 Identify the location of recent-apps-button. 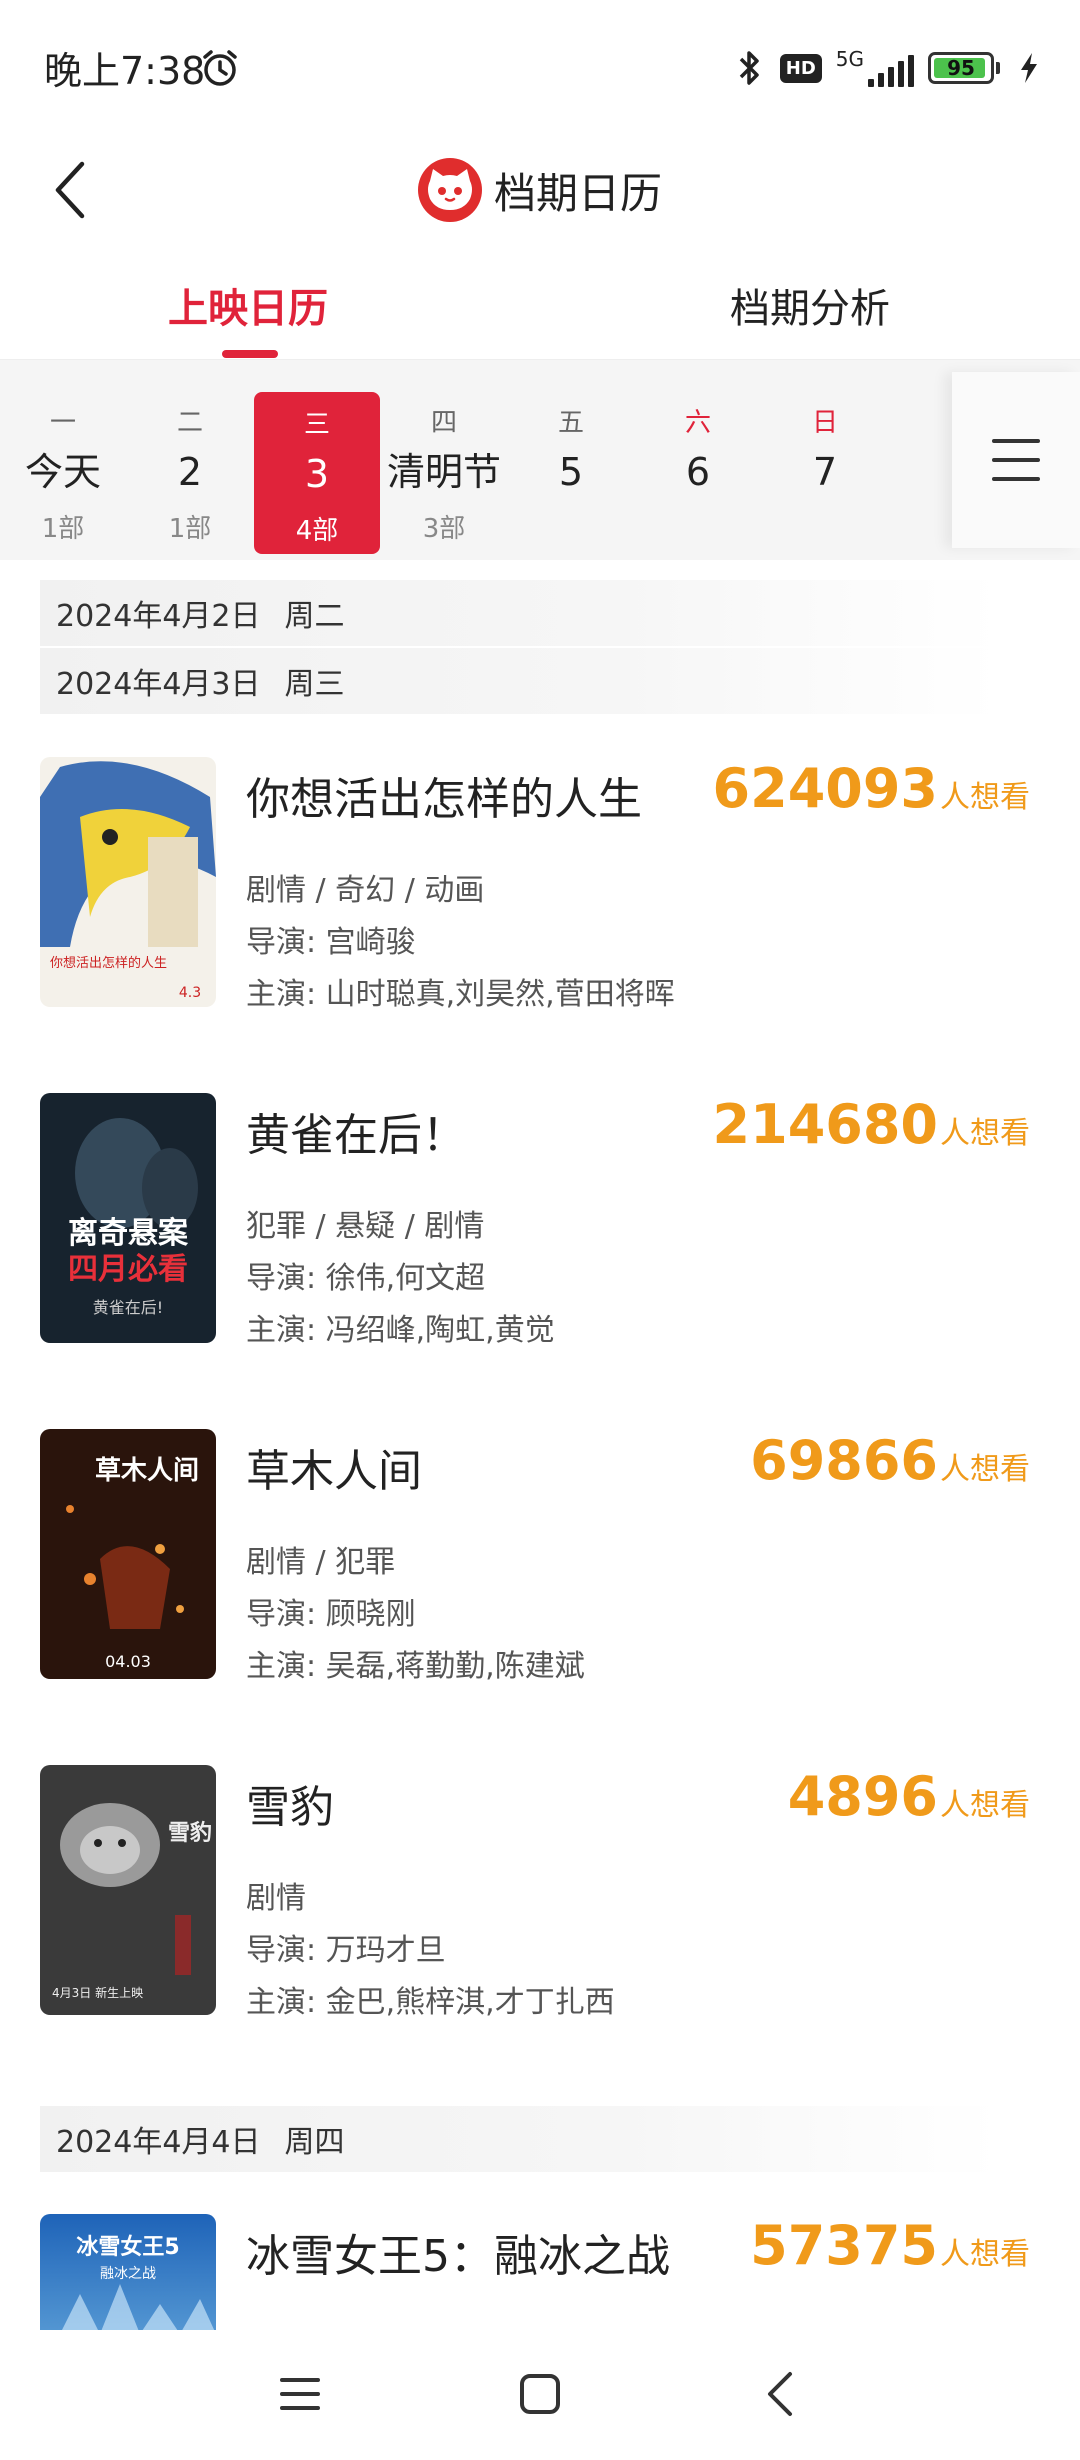
(300, 2394).